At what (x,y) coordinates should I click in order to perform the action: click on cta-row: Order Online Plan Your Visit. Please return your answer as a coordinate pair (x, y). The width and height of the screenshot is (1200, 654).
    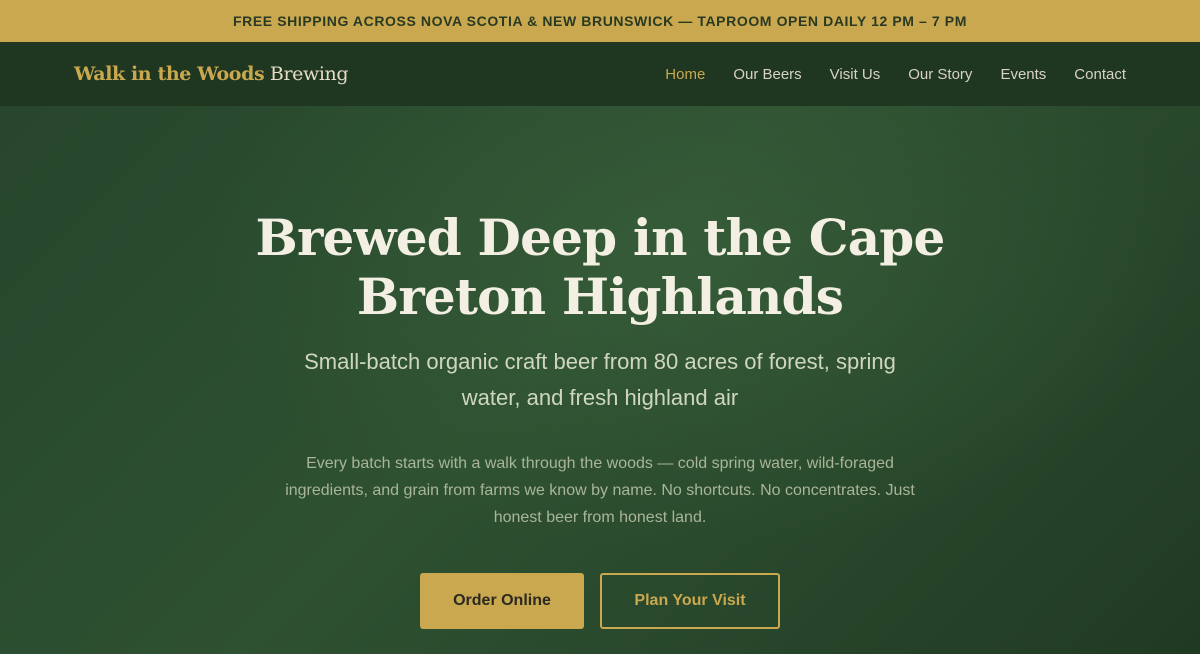
    Looking at the image, I should click on (600, 601).